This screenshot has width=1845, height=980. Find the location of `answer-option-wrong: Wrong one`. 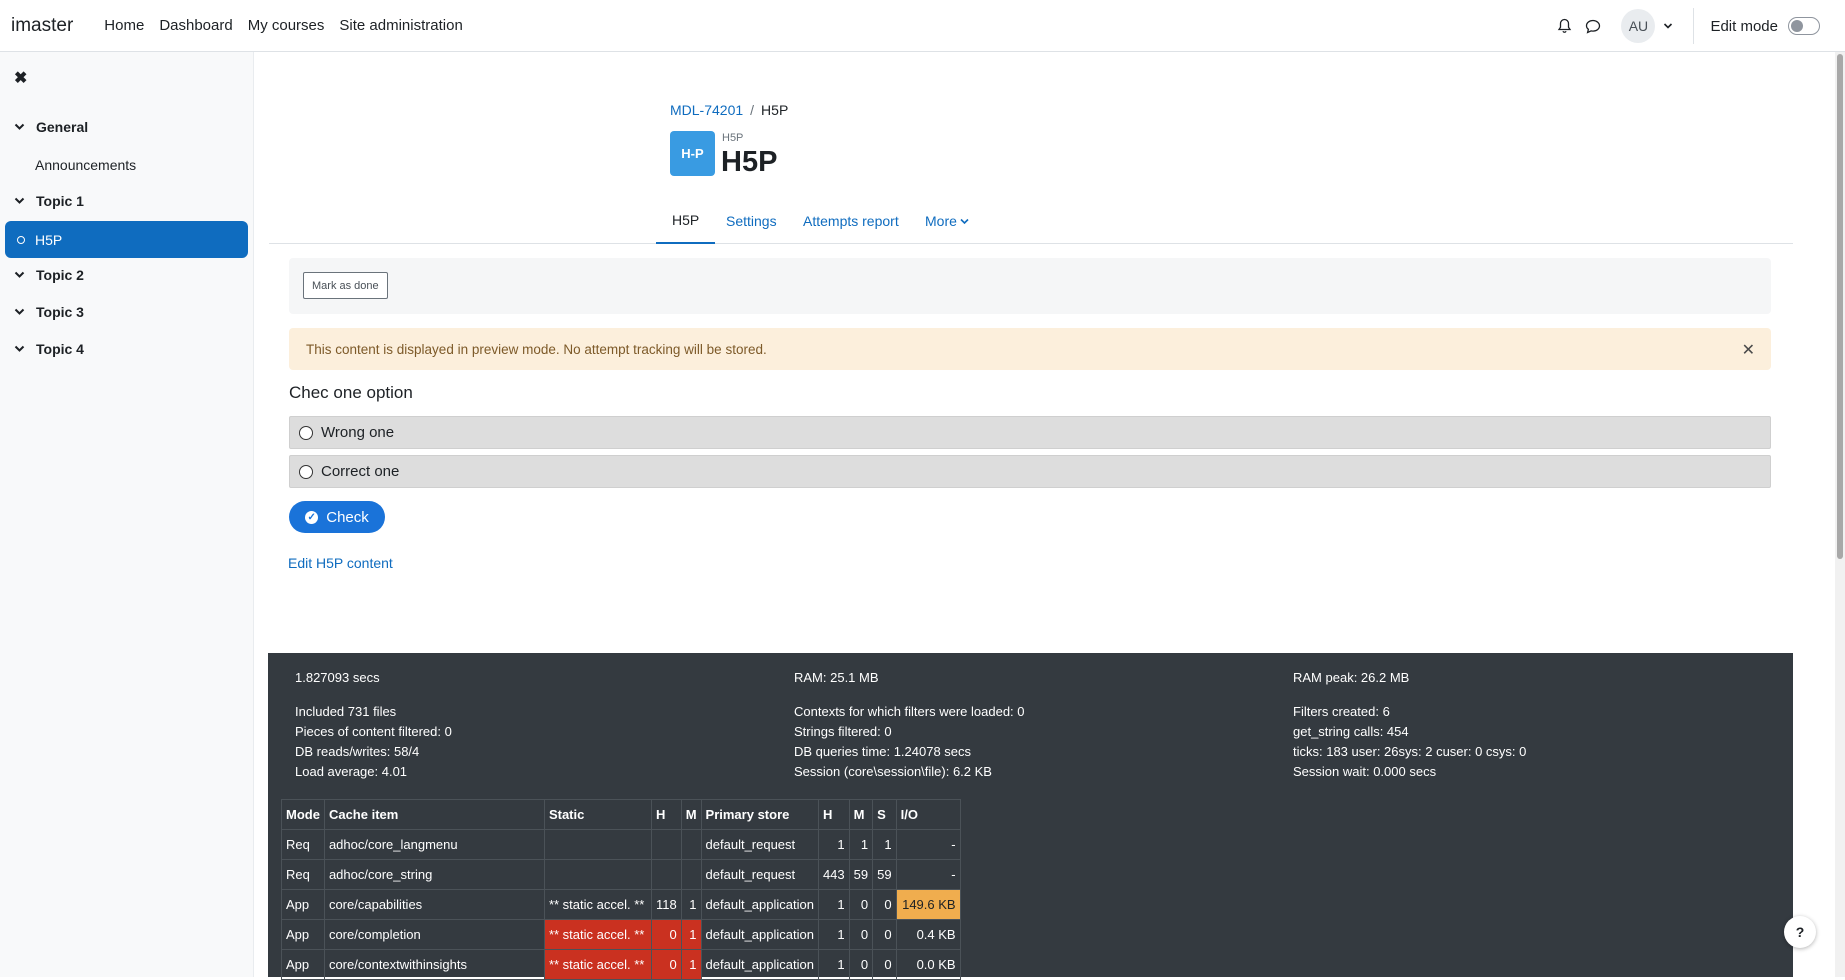

answer-option-wrong: Wrong one is located at coordinates (1030, 432).